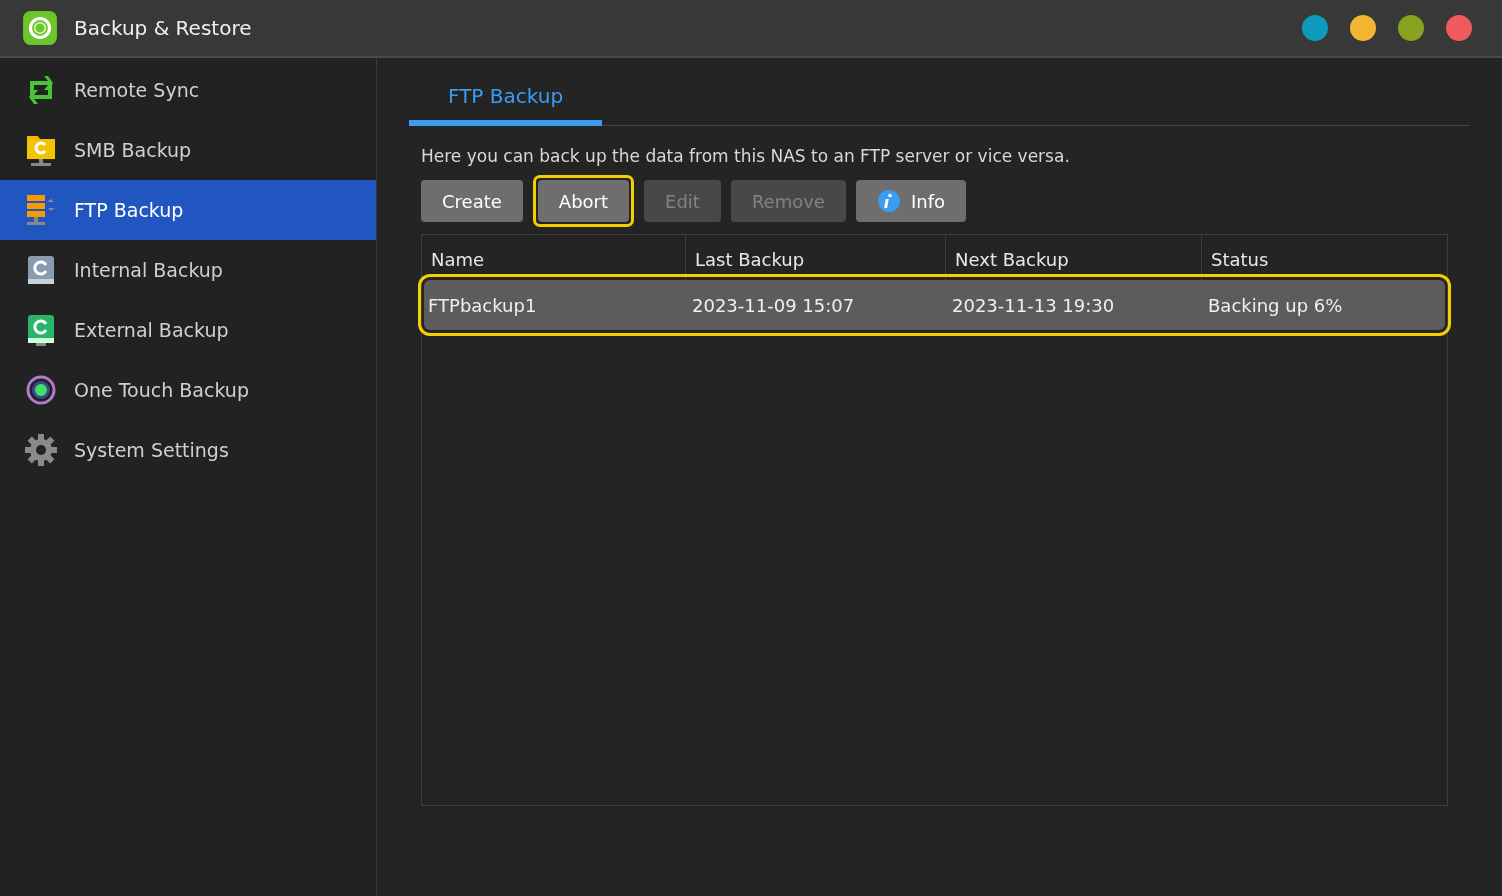 Image resolution: width=1502 pixels, height=896 pixels. Describe the element at coordinates (1275, 305) in the screenshot. I see `table-cell-text: Backing up 6%` at that location.